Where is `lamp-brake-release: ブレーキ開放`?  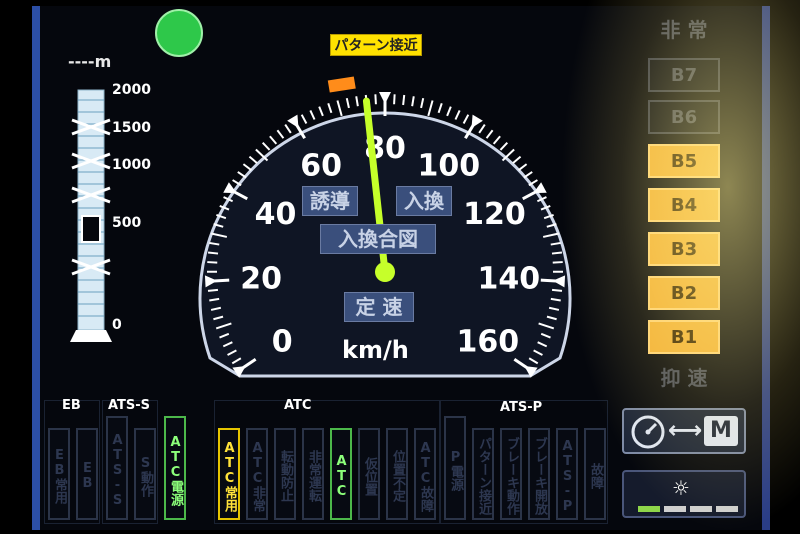 lamp-brake-release: ブレーキ開放 is located at coordinates (539, 474).